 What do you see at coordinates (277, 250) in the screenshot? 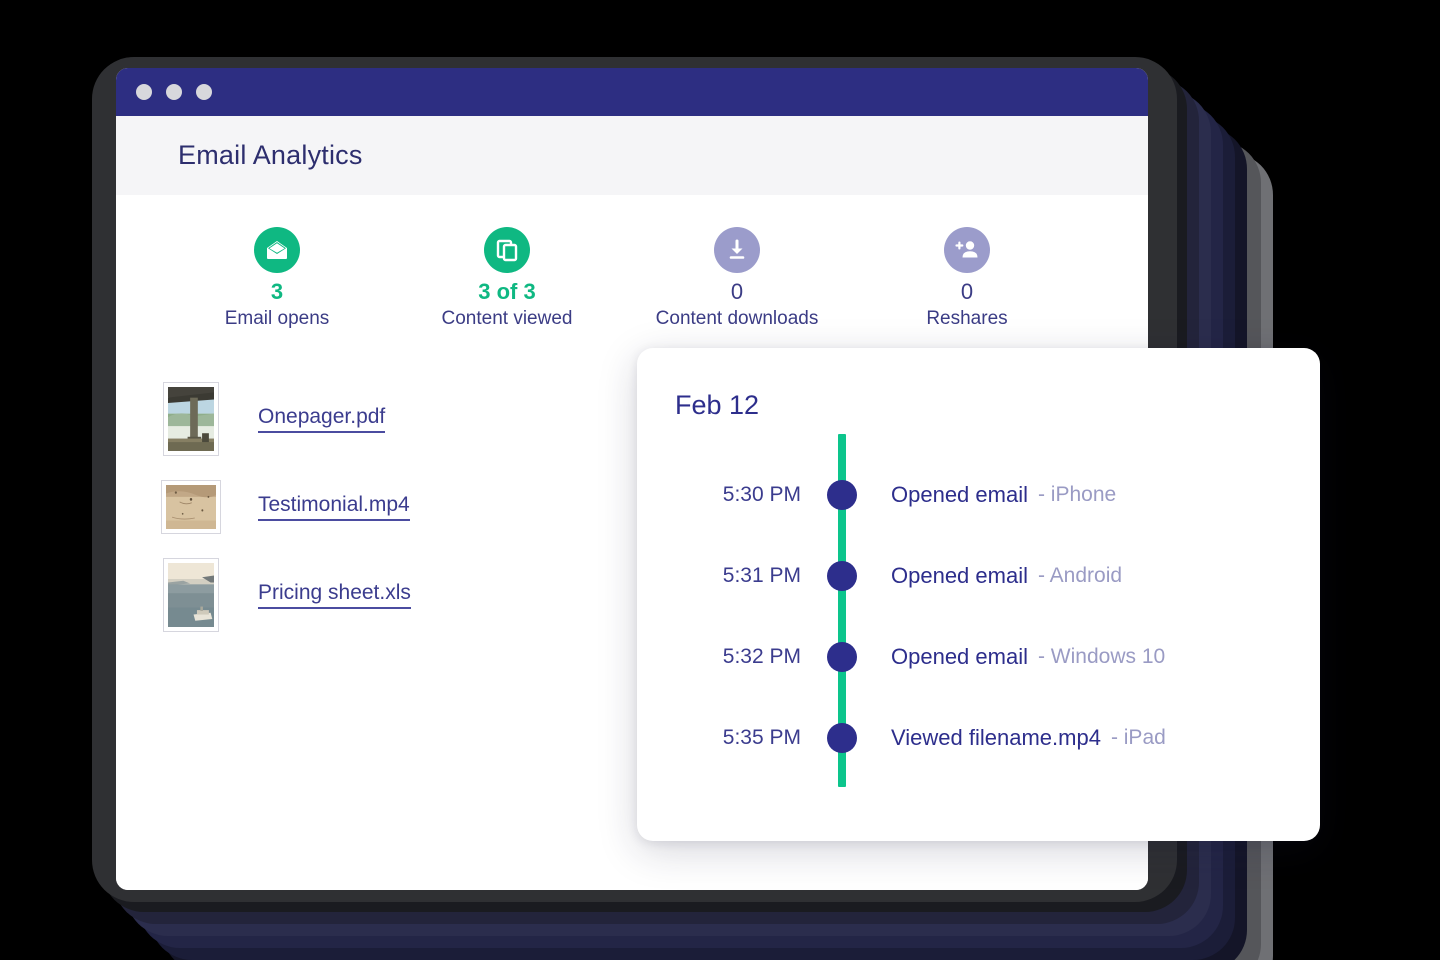
I see `open-envelope-icon` at bounding box center [277, 250].